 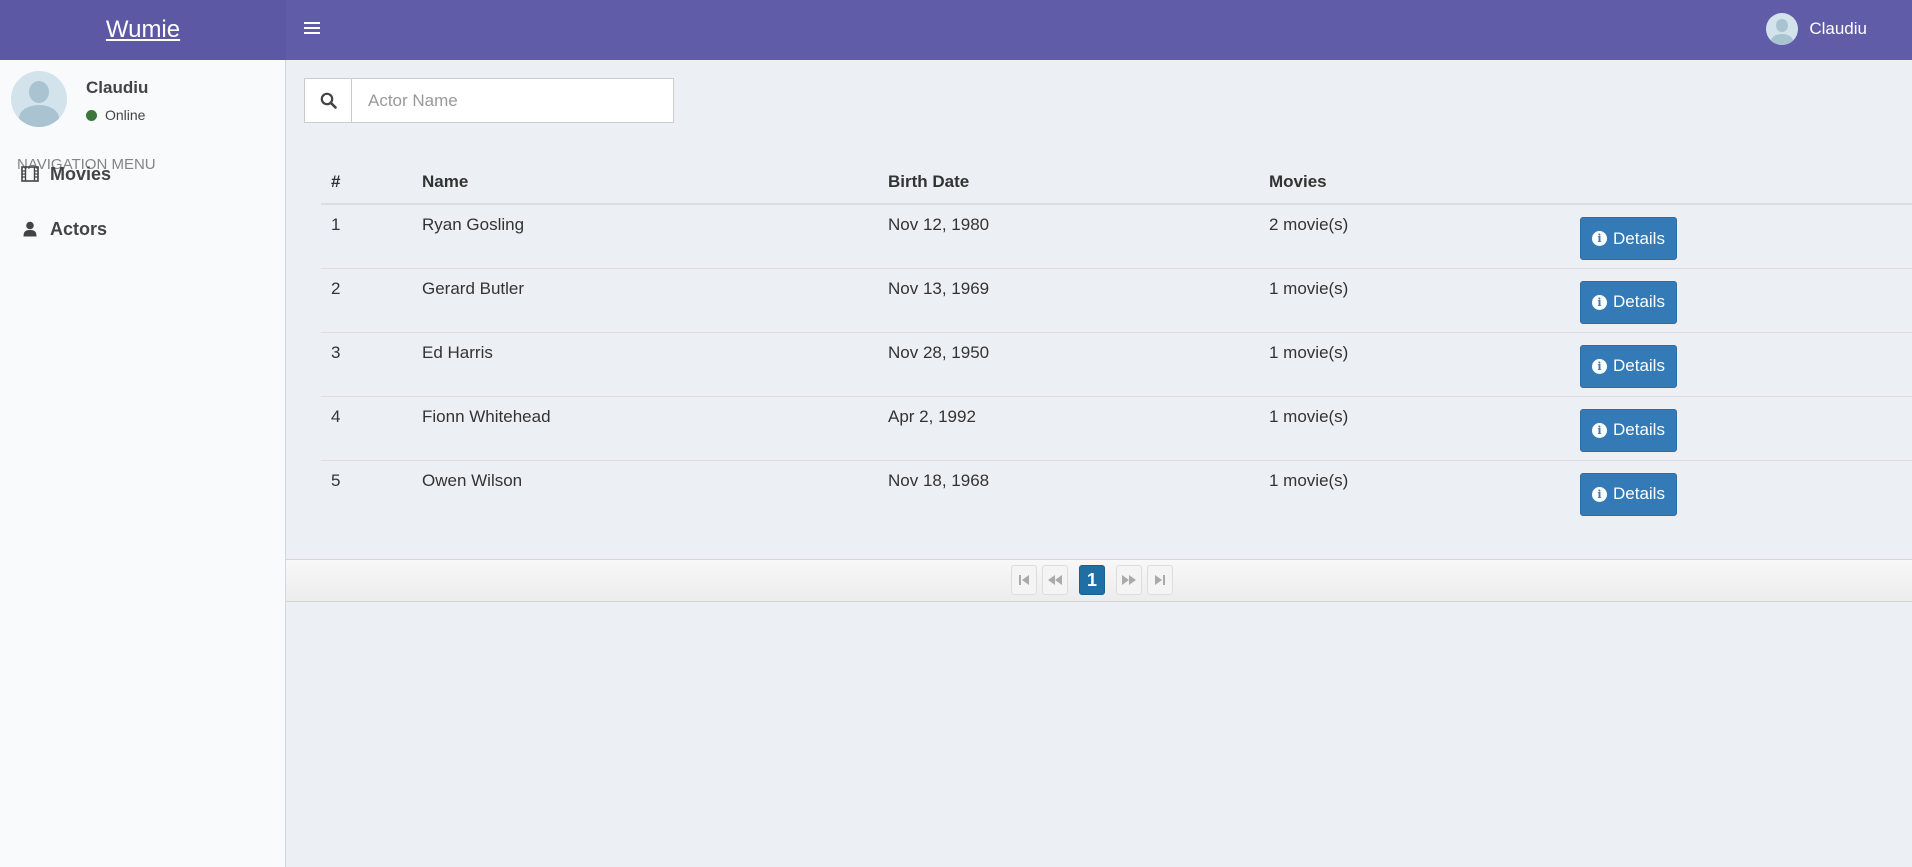 I want to click on first-page-icon, so click(x=1024, y=580).